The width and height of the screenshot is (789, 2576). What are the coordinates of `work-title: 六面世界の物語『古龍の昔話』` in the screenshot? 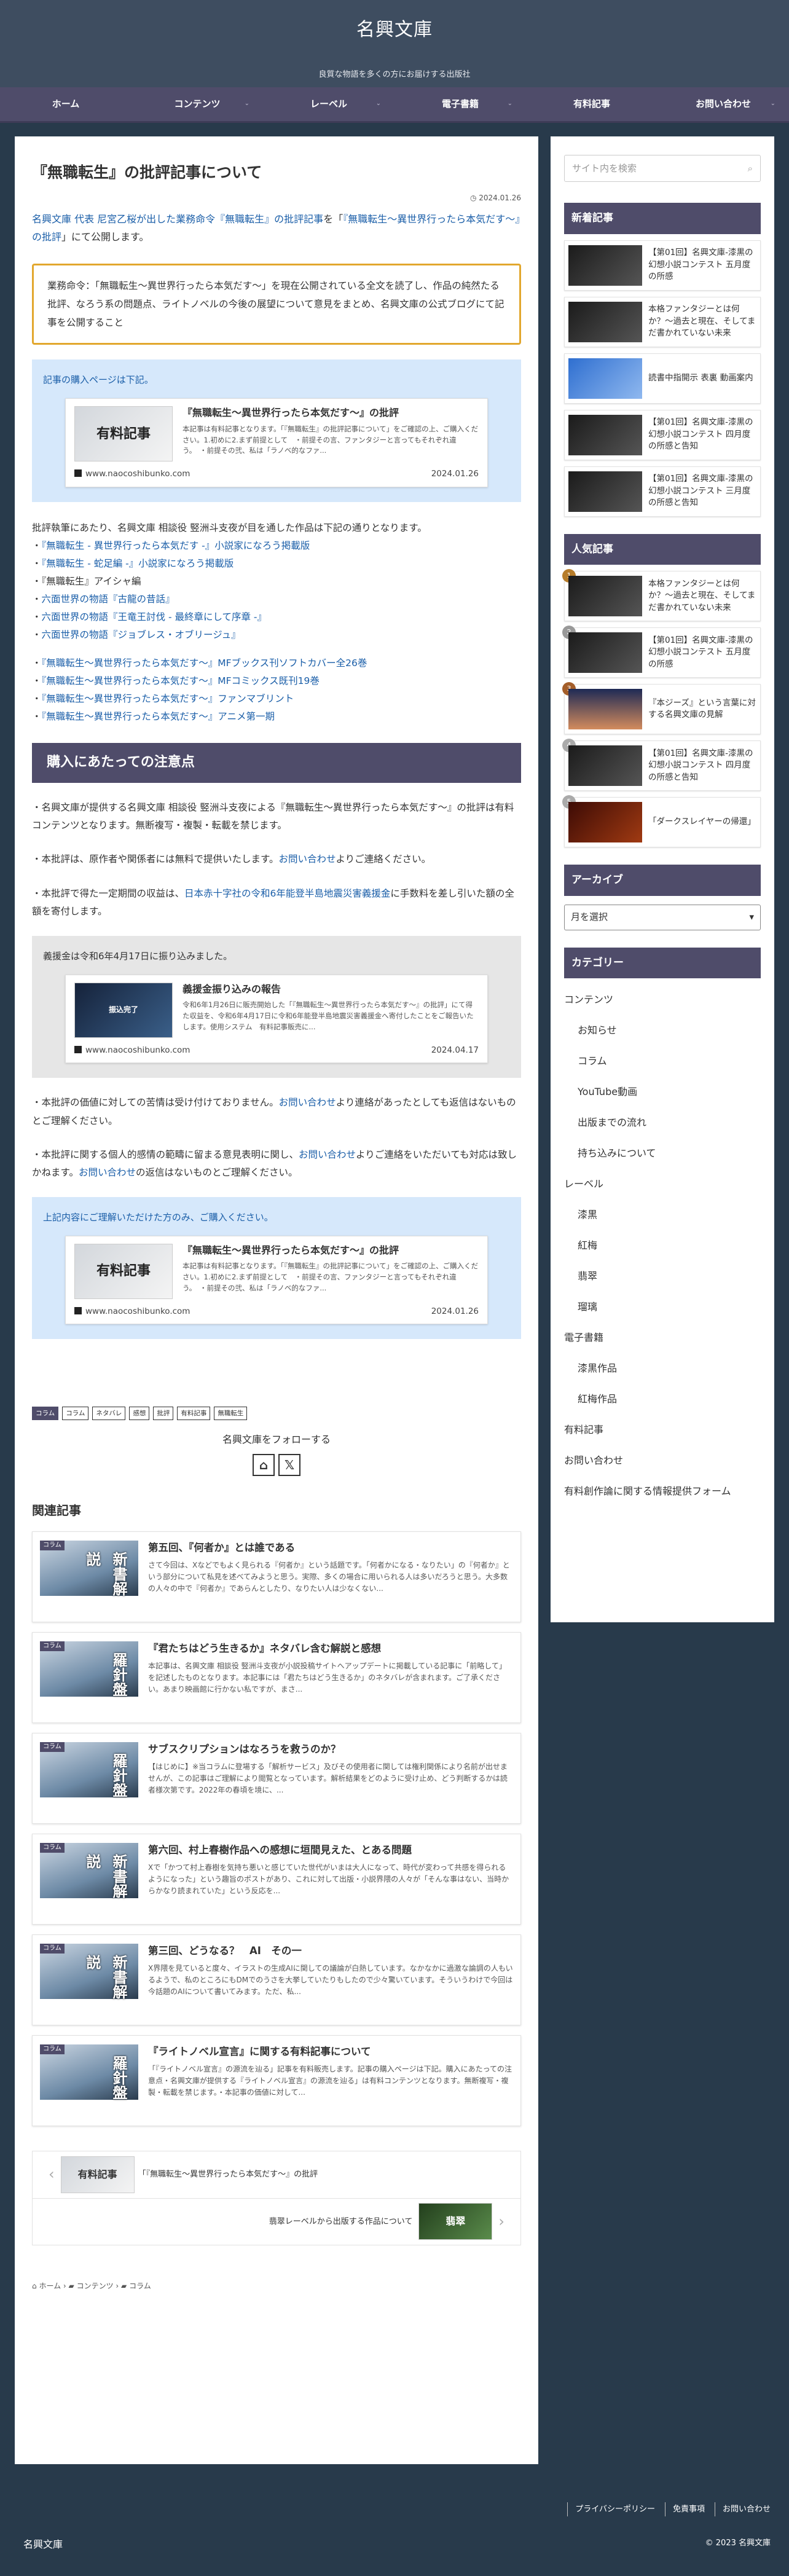 It's located at (108, 599).